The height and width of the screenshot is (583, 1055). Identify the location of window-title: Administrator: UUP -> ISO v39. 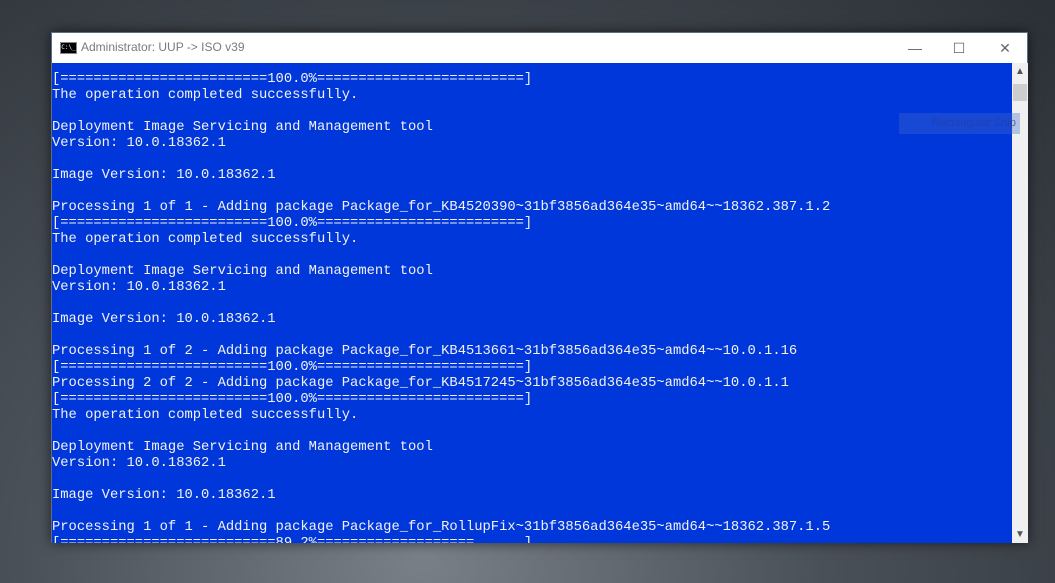
(163, 47).